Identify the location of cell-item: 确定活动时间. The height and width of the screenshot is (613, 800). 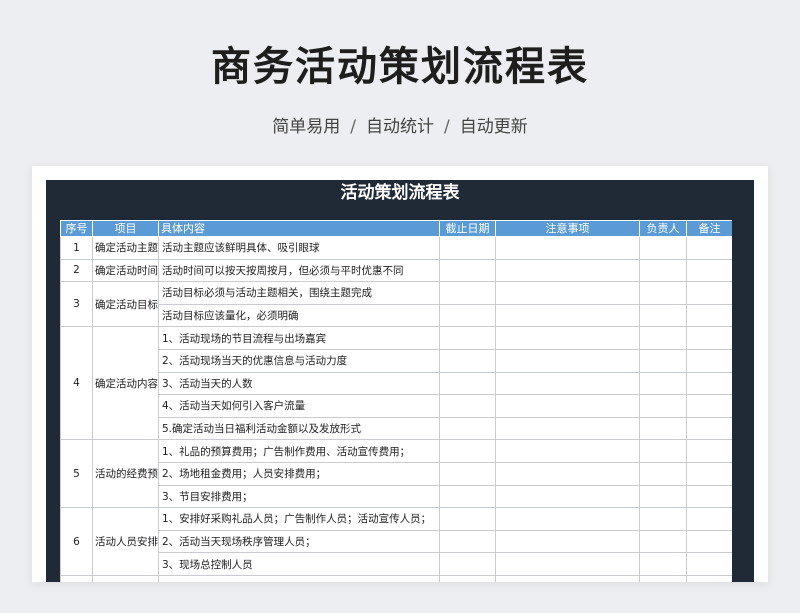
(125, 270).